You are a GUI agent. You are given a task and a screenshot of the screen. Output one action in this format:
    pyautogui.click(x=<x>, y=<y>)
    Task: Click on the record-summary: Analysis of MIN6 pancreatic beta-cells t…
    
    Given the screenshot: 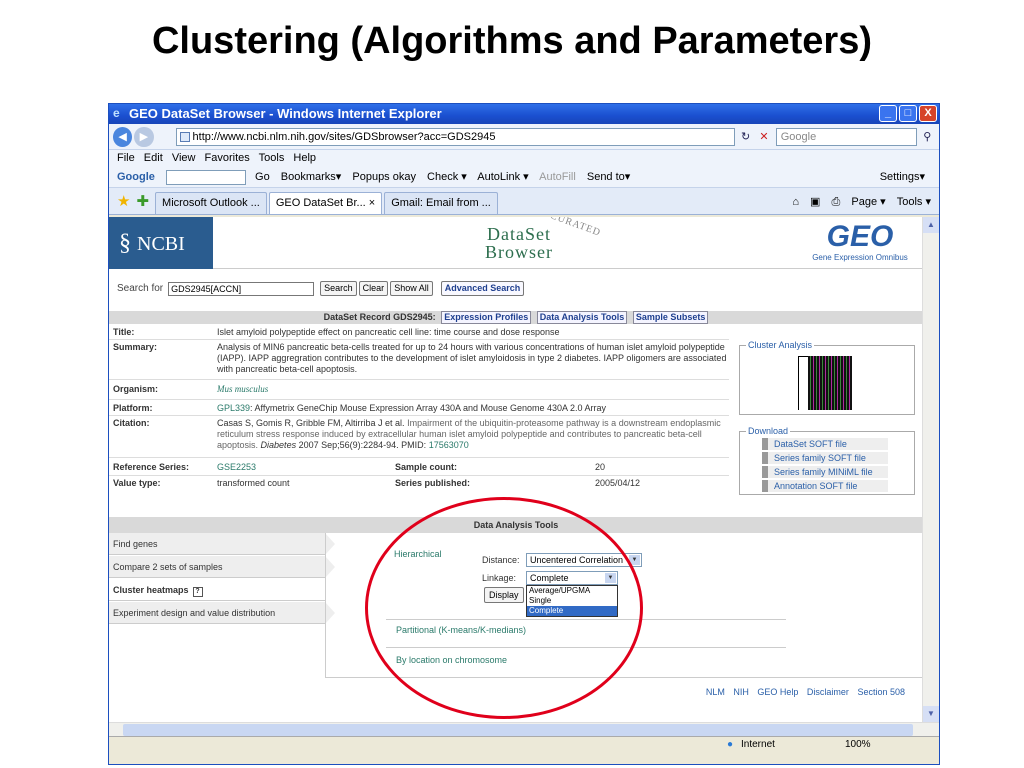 What is the action you would take?
    pyautogui.click(x=472, y=358)
    